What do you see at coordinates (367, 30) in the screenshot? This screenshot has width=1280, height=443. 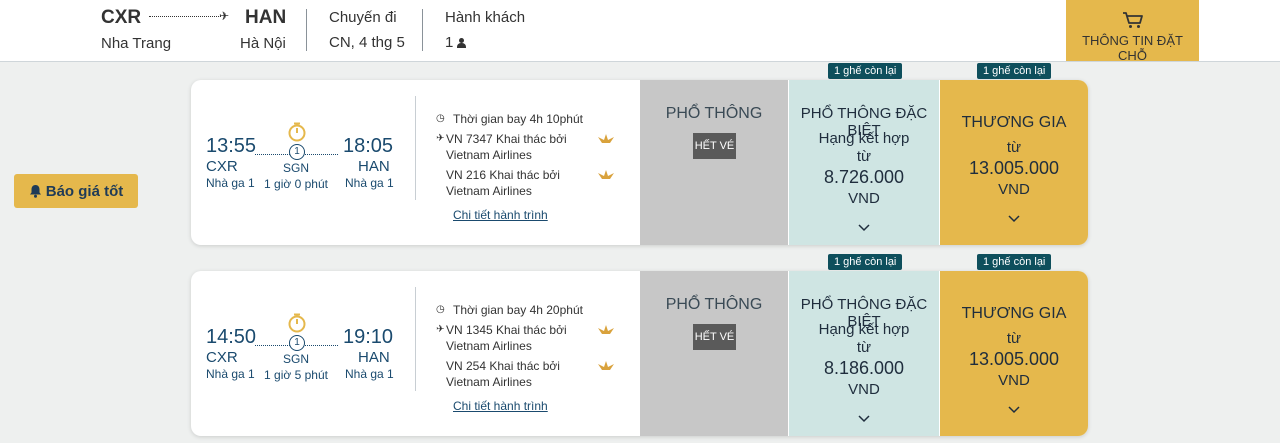 I see `trip-info: Chuyến đi CN, 4 thg 5` at bounding box center [367, 30].